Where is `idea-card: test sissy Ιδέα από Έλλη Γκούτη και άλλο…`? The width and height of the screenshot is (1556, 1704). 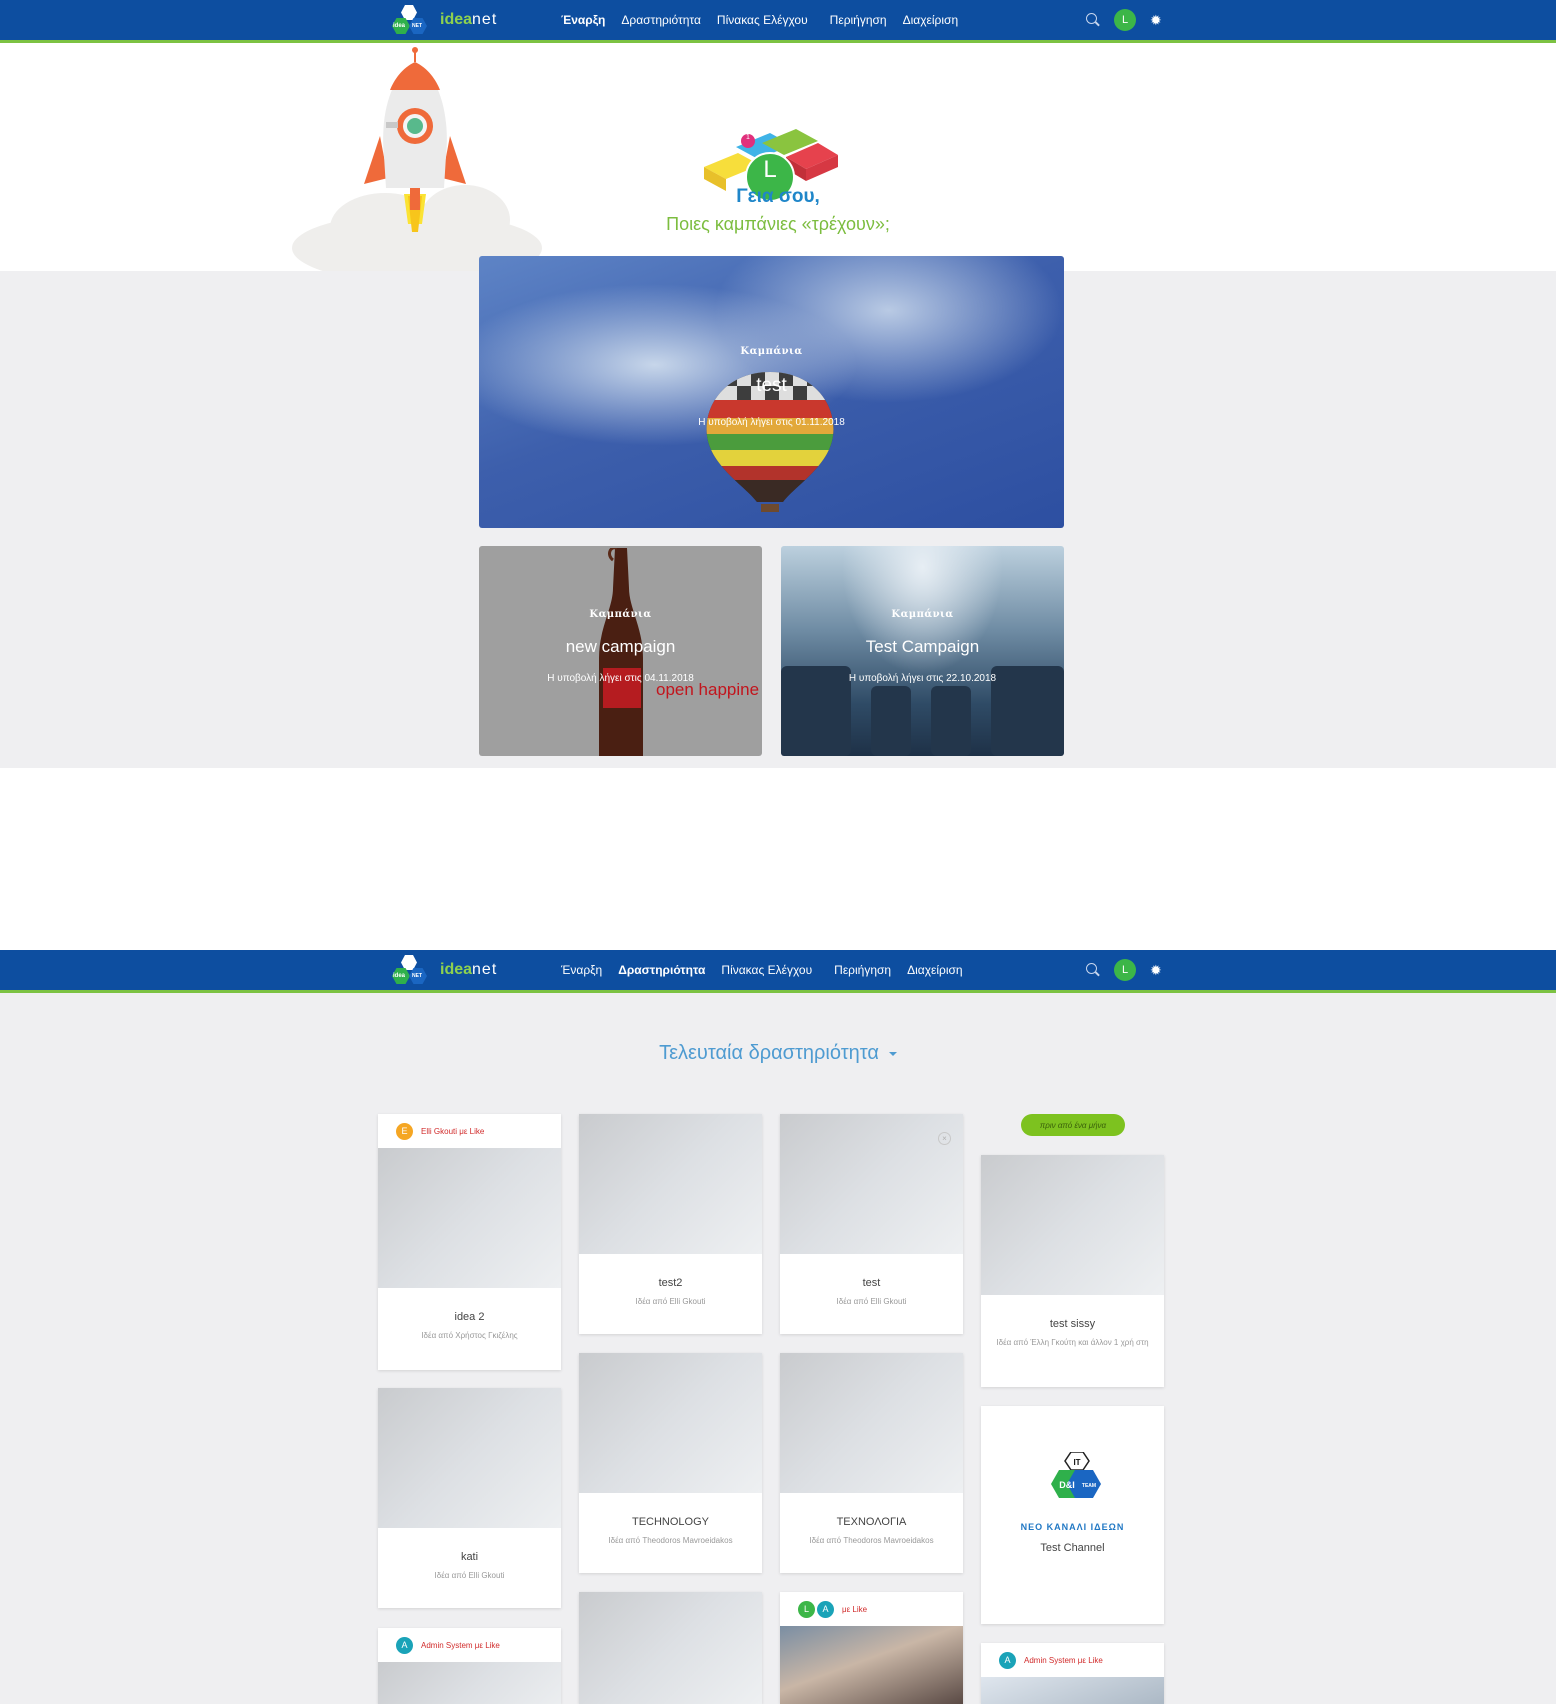
idea-card: test sissy Ιδέα από Έλλη Γκούτη και άλλο… is located at coordinates (1072, 1271).